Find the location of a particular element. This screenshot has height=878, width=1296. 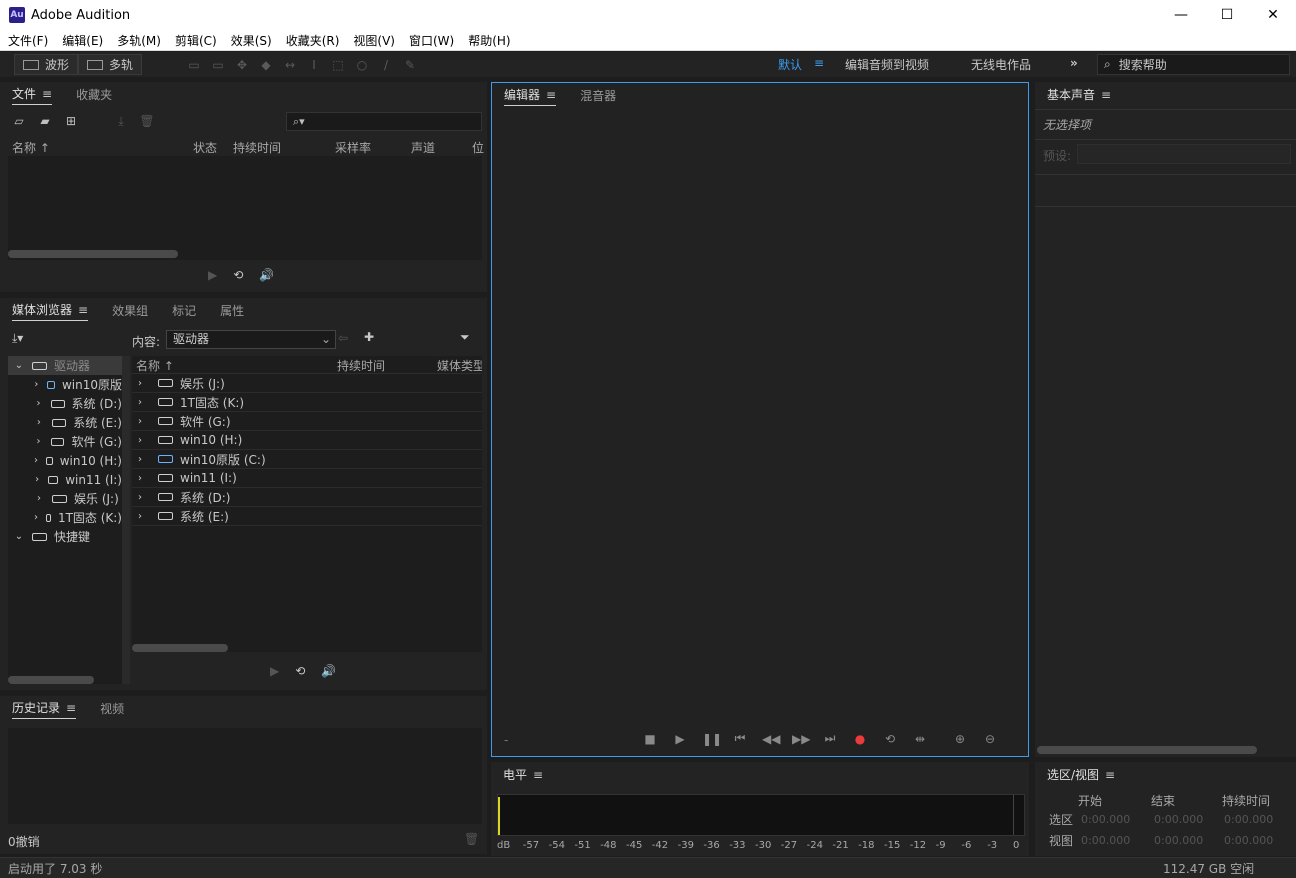

go-to-start-icon: ⏮ is located at coordinates (740, 738).